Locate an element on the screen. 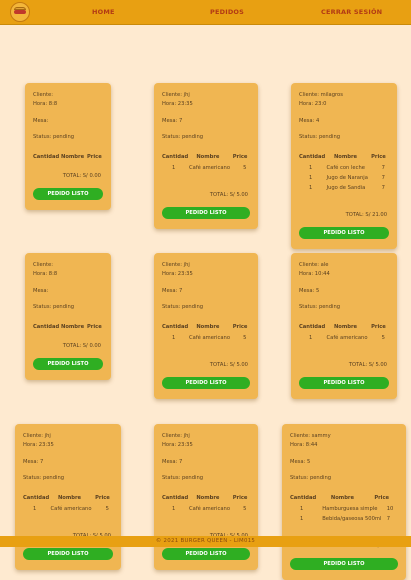 The width and height of the screenshot is (411, 580). burger-logo-icon is located at coordinates (20, 12).